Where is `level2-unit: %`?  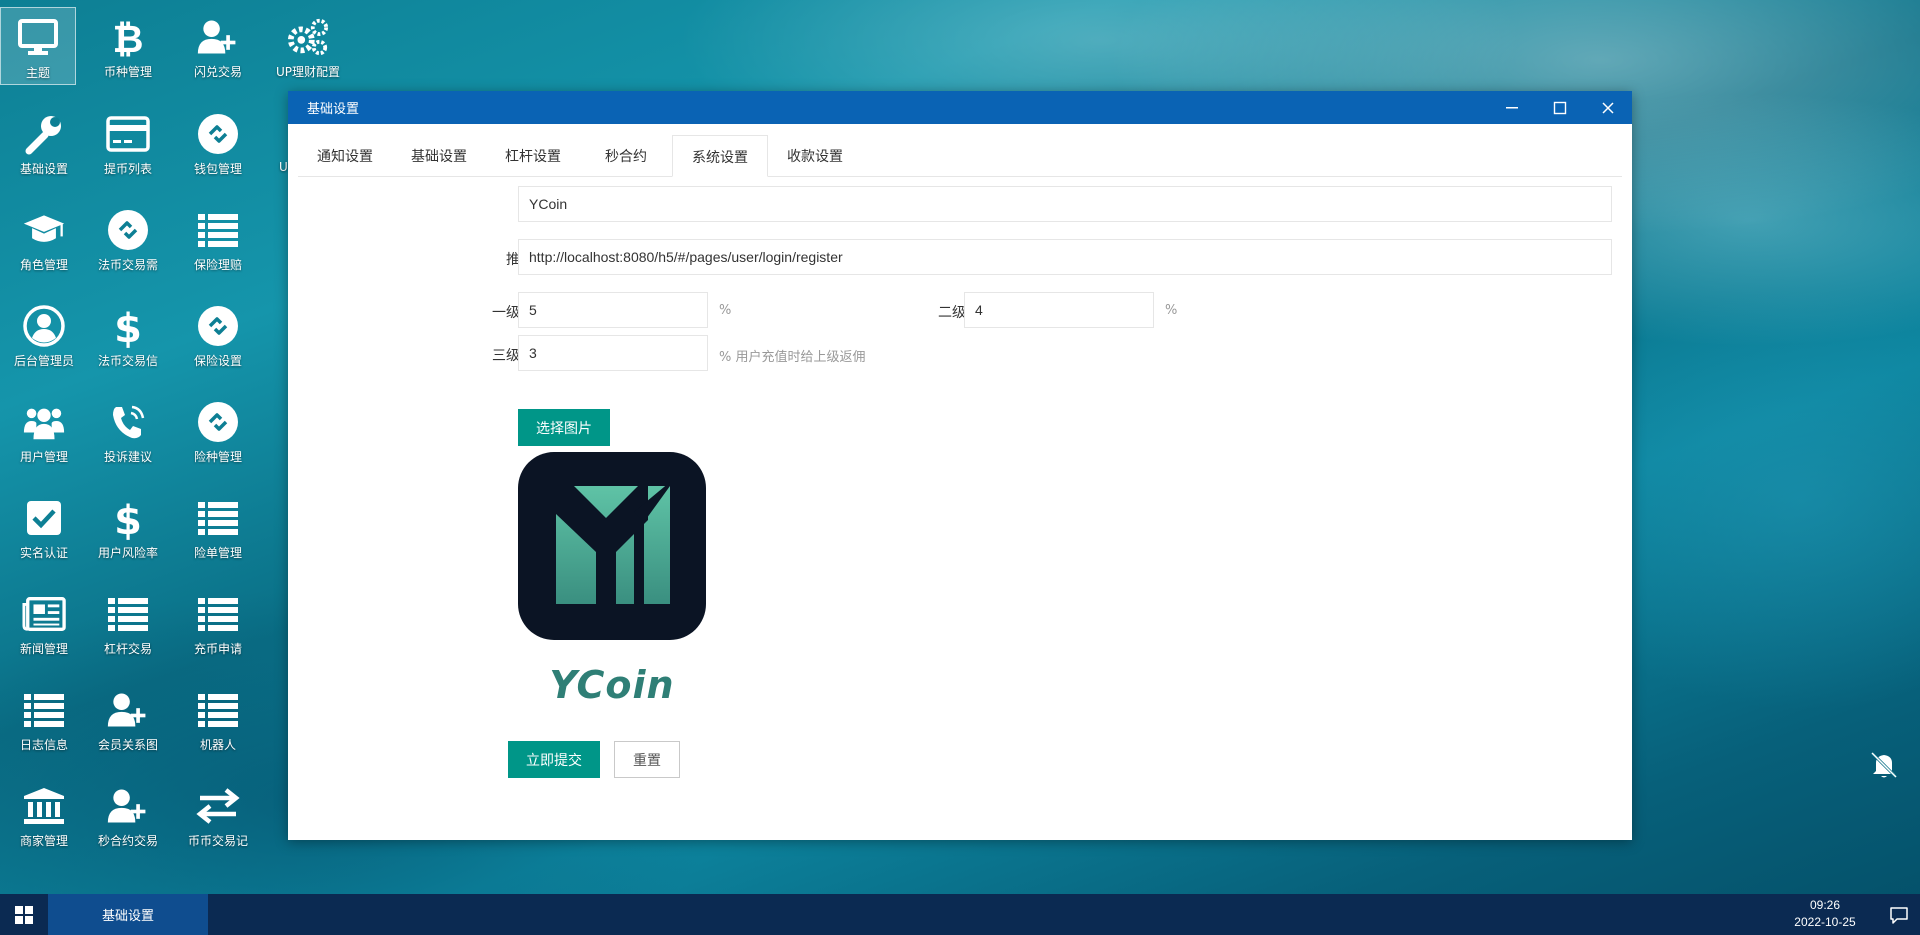
level2-unit: % is located at coordinates (1171, 310).